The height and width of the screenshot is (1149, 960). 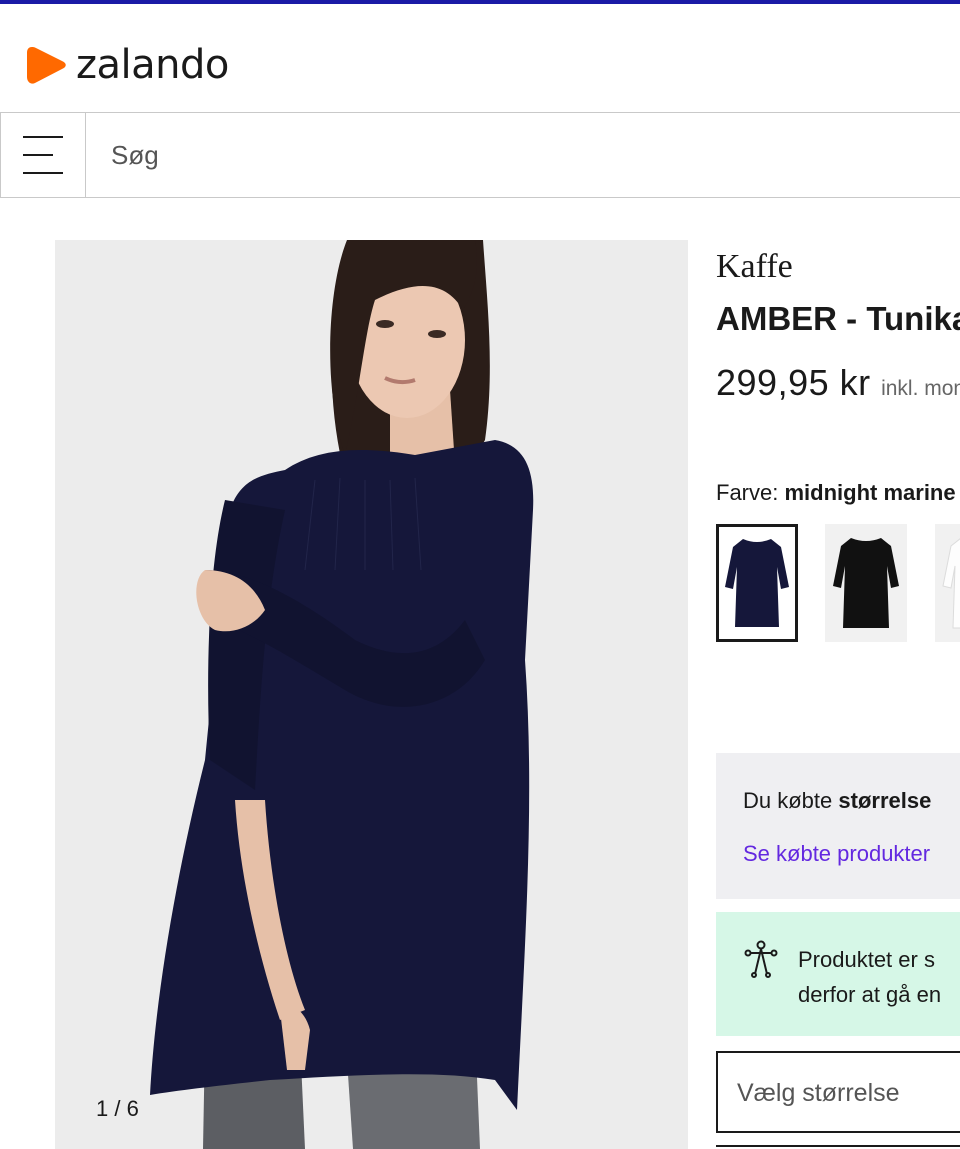 What do you see at coordinates (117, 1108) in the screenshot?
I see `gallery-counter: 1 / 6` at bounding box center [117, 1108].